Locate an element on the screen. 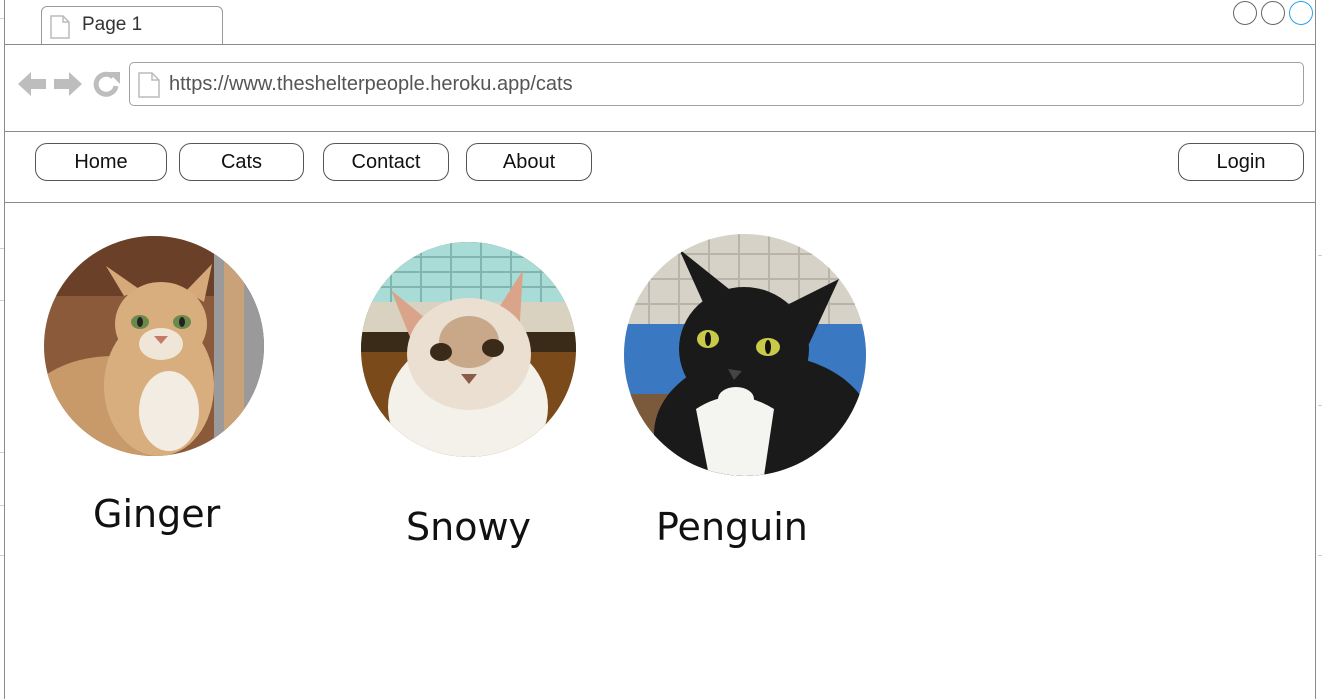 The height and width of the screenshot is (699, 1324). tab-title: Page 1 is located at coordinates (112, 24).